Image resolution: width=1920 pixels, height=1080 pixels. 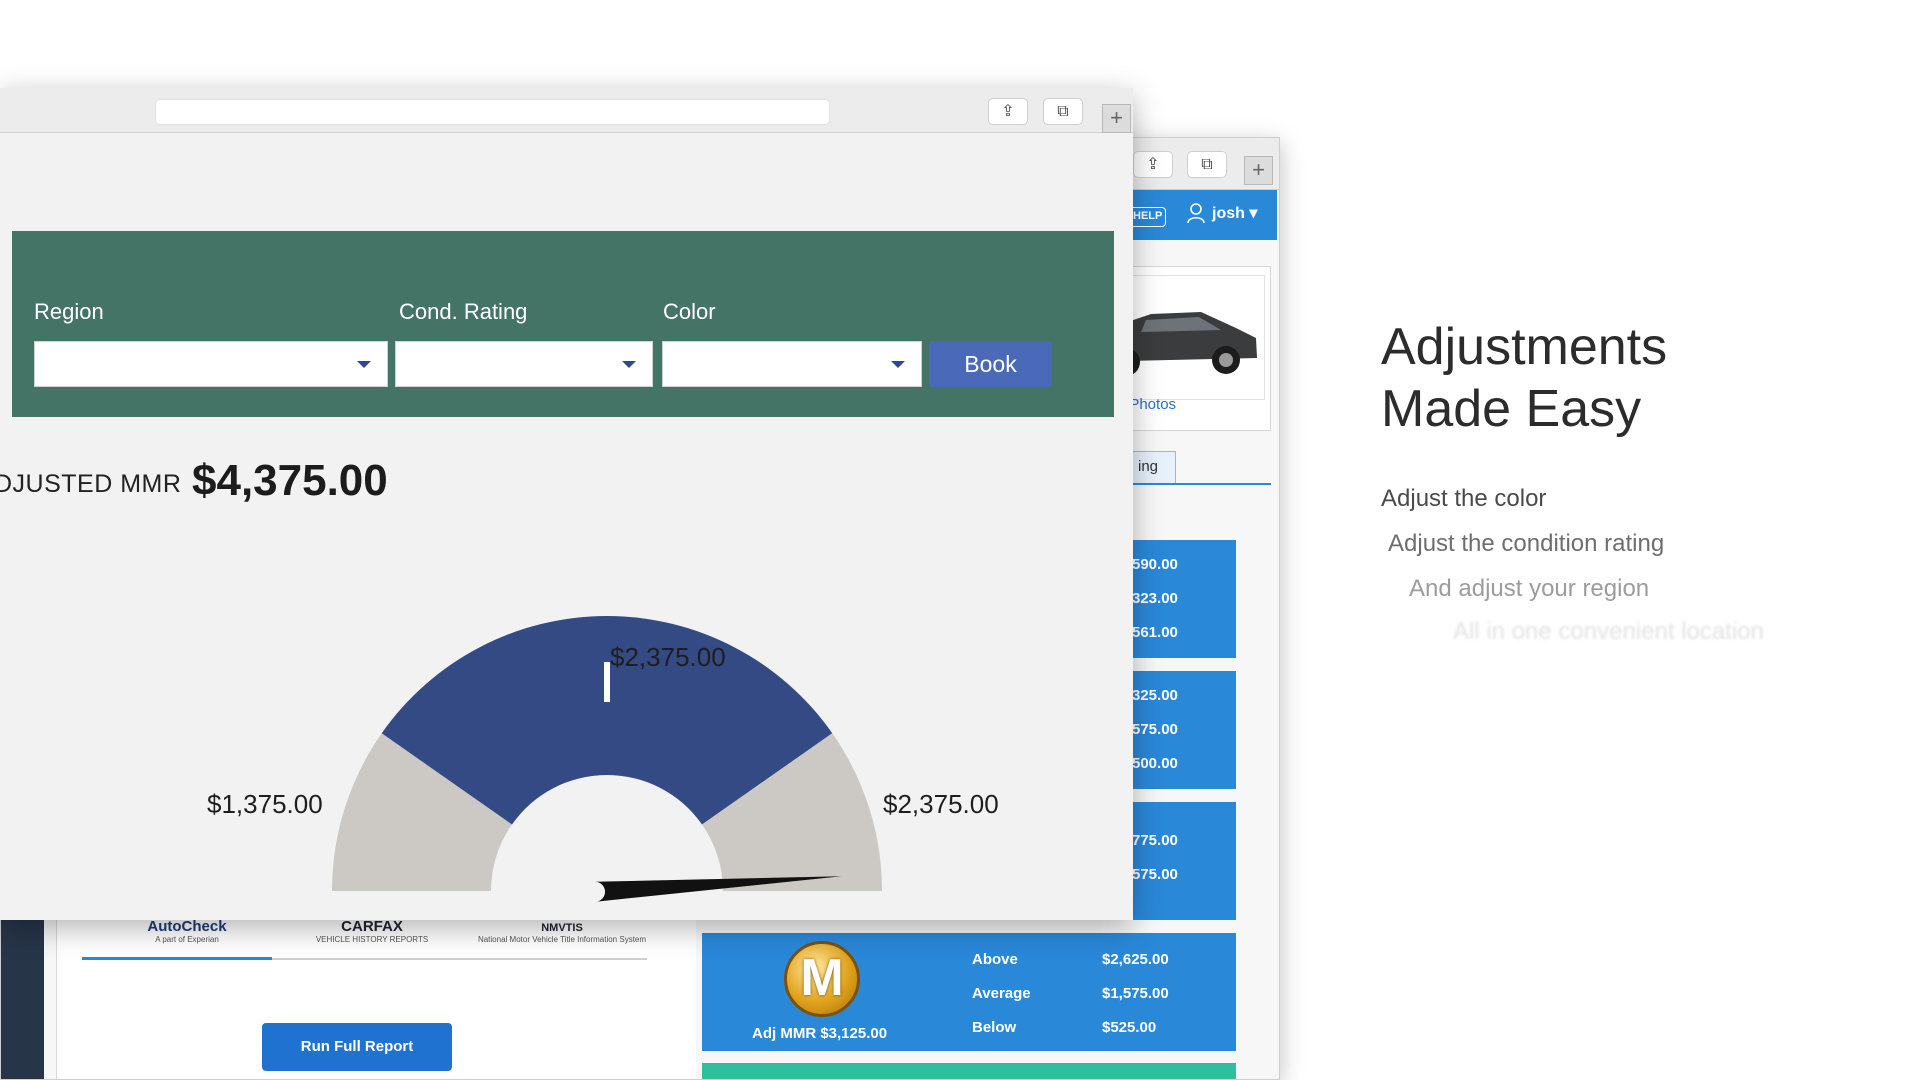 I want to click on gauge-right-label: $2,375.00, so click(x=941, y=804).